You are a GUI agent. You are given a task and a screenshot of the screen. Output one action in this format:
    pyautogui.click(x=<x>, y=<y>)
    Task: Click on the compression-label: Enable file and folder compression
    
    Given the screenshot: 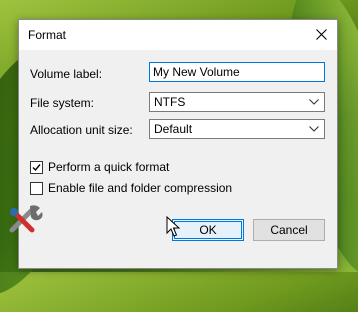 What is the action you would take?
    pyautogui.click(x=140, y=188)
    